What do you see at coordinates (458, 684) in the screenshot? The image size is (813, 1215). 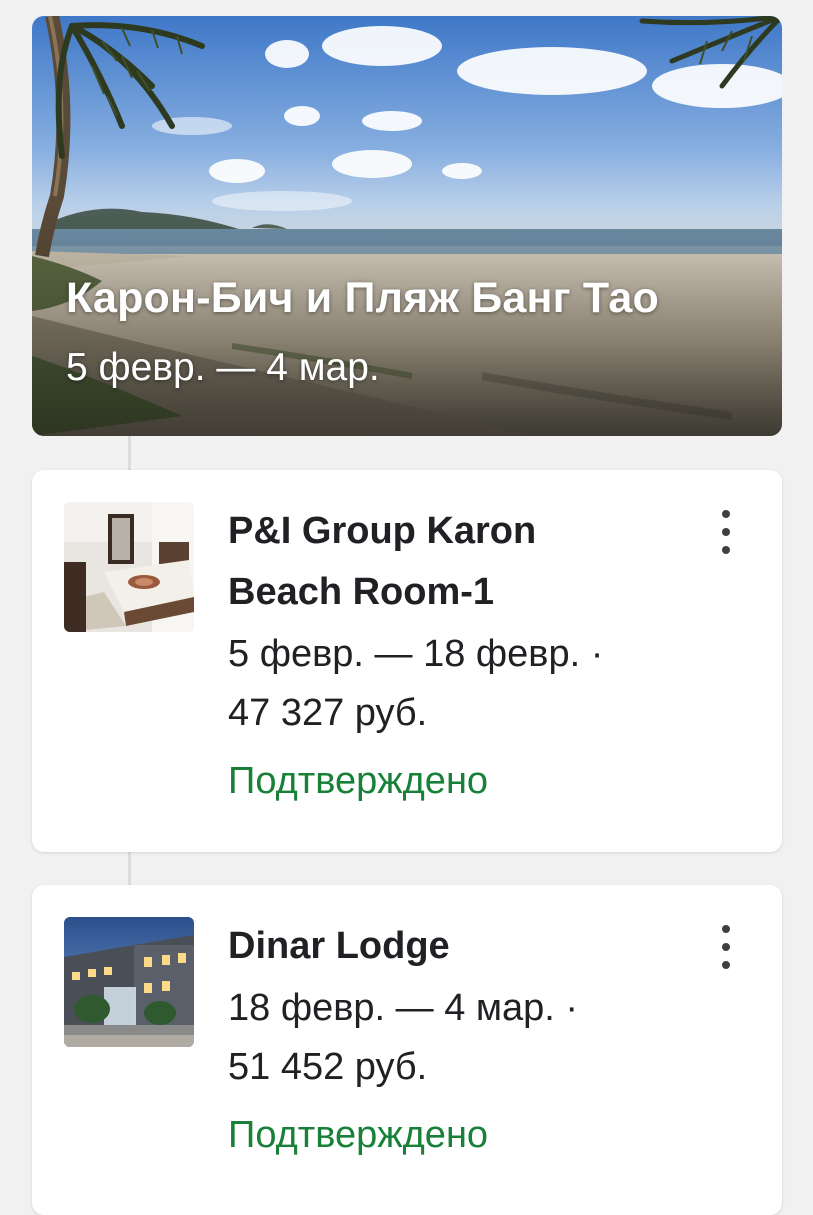 I see `stay-details: 5 февр. — 18 февр. · 47 327 руб.` at bounding box center [458, 684].